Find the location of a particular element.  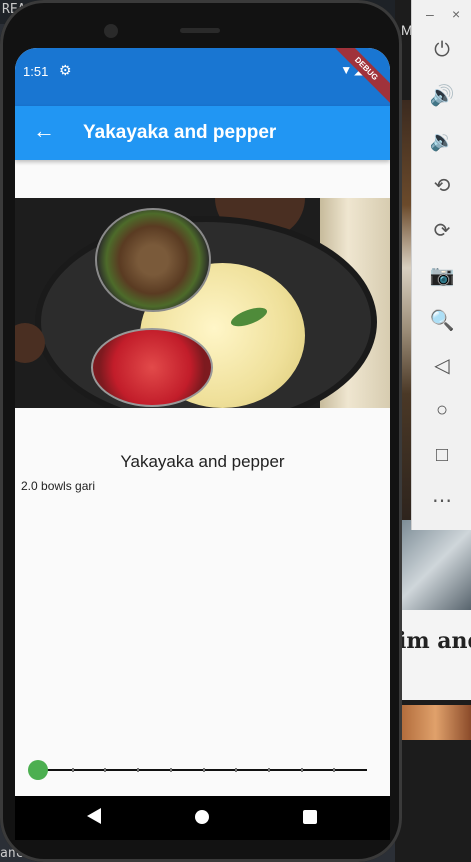

nav-recents-icon is located at coordinates (310, 817).